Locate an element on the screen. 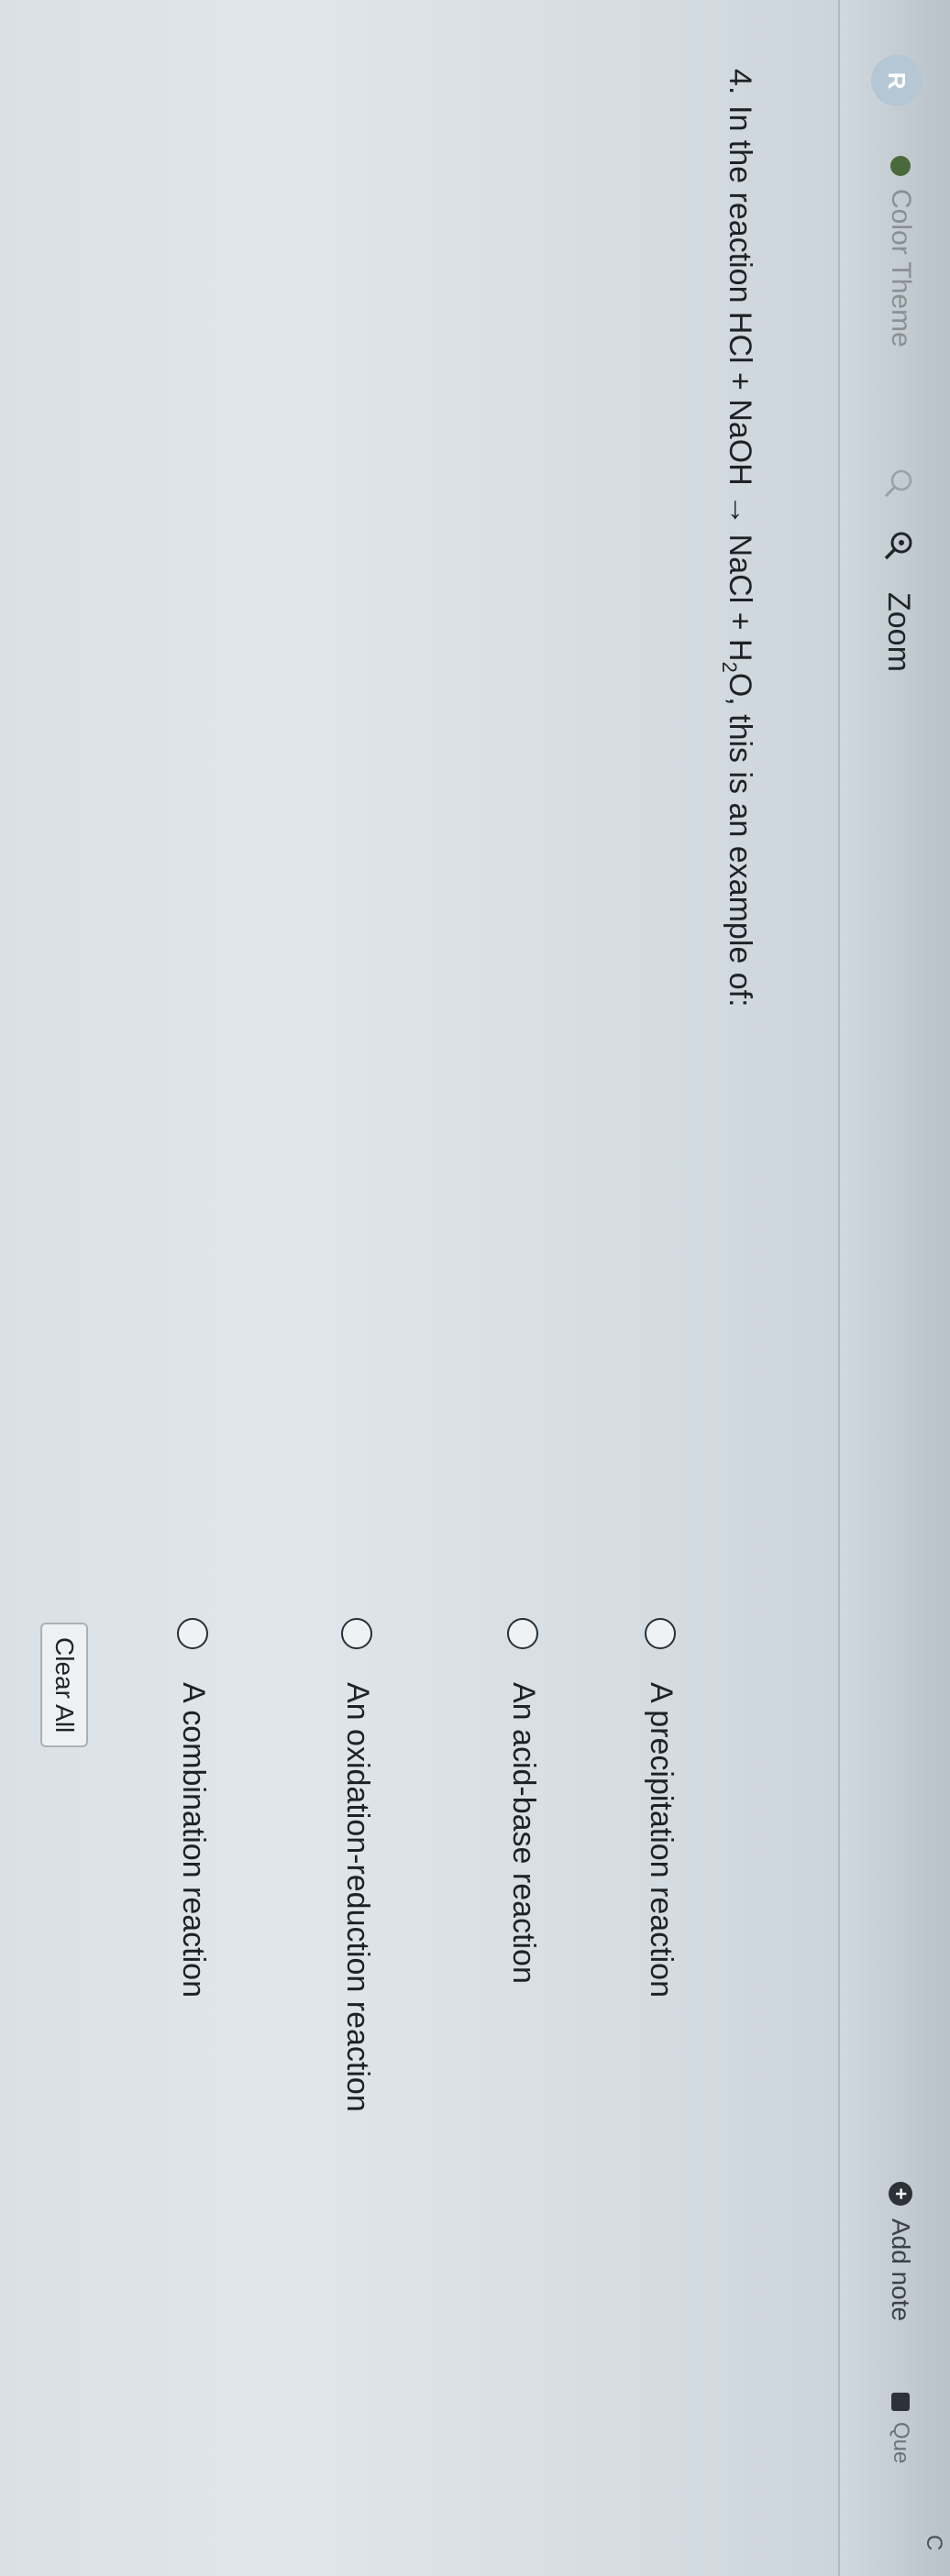 The height and width of the screenshot is (2576, 950). answer-option-b: An acid-base reaction is located at coordinates (523, 1801).